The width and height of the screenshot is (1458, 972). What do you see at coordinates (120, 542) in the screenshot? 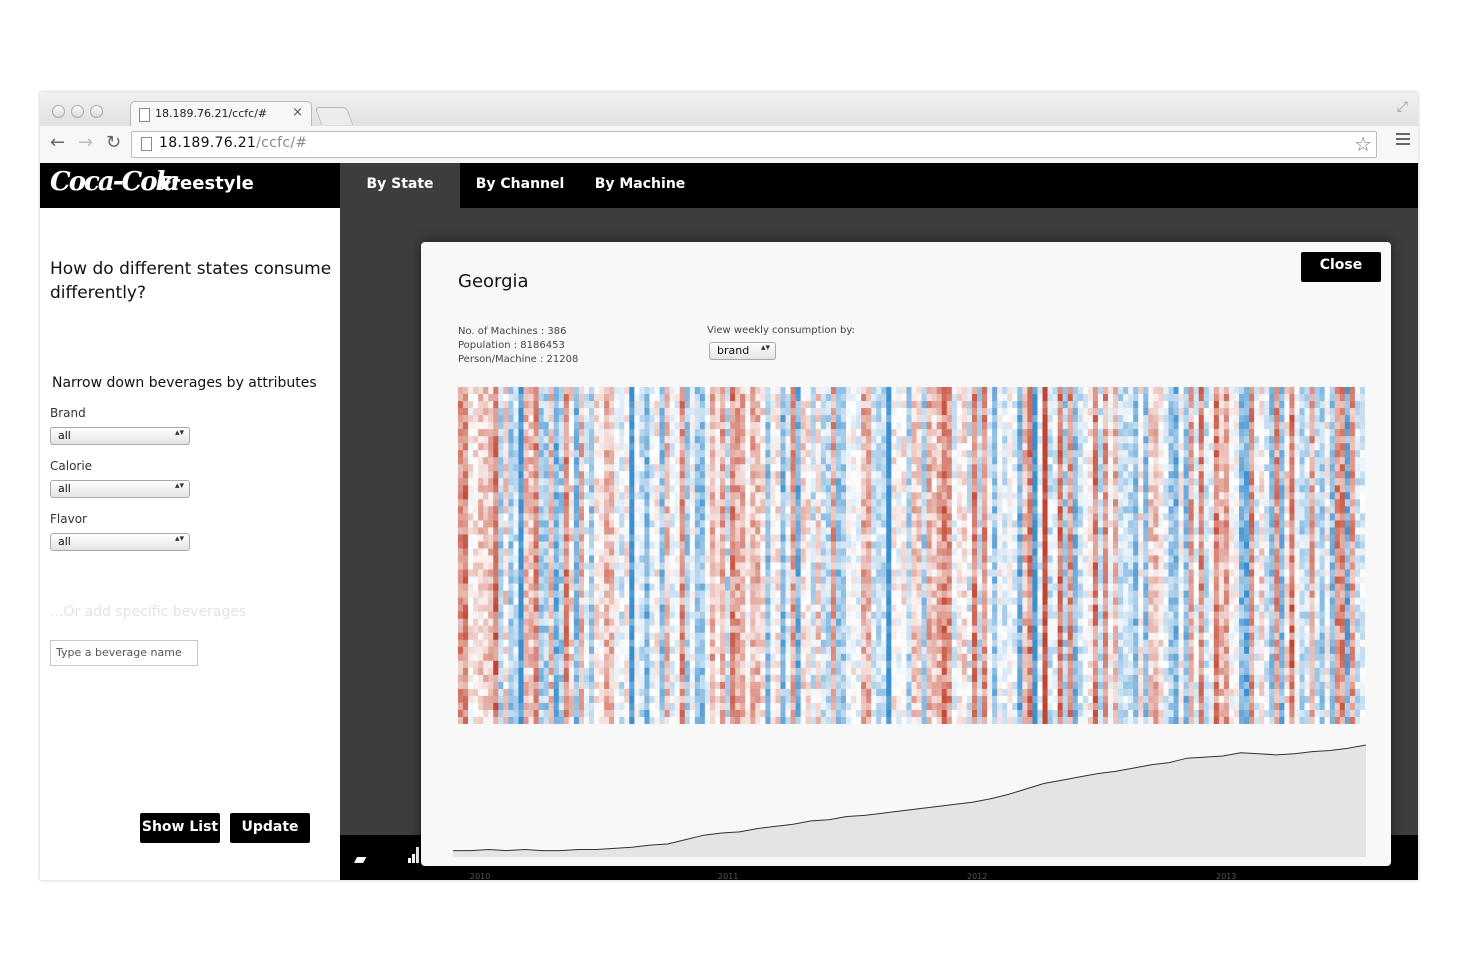
I see `flavor-select: all ▴▾` at bounding box center [120, 542].